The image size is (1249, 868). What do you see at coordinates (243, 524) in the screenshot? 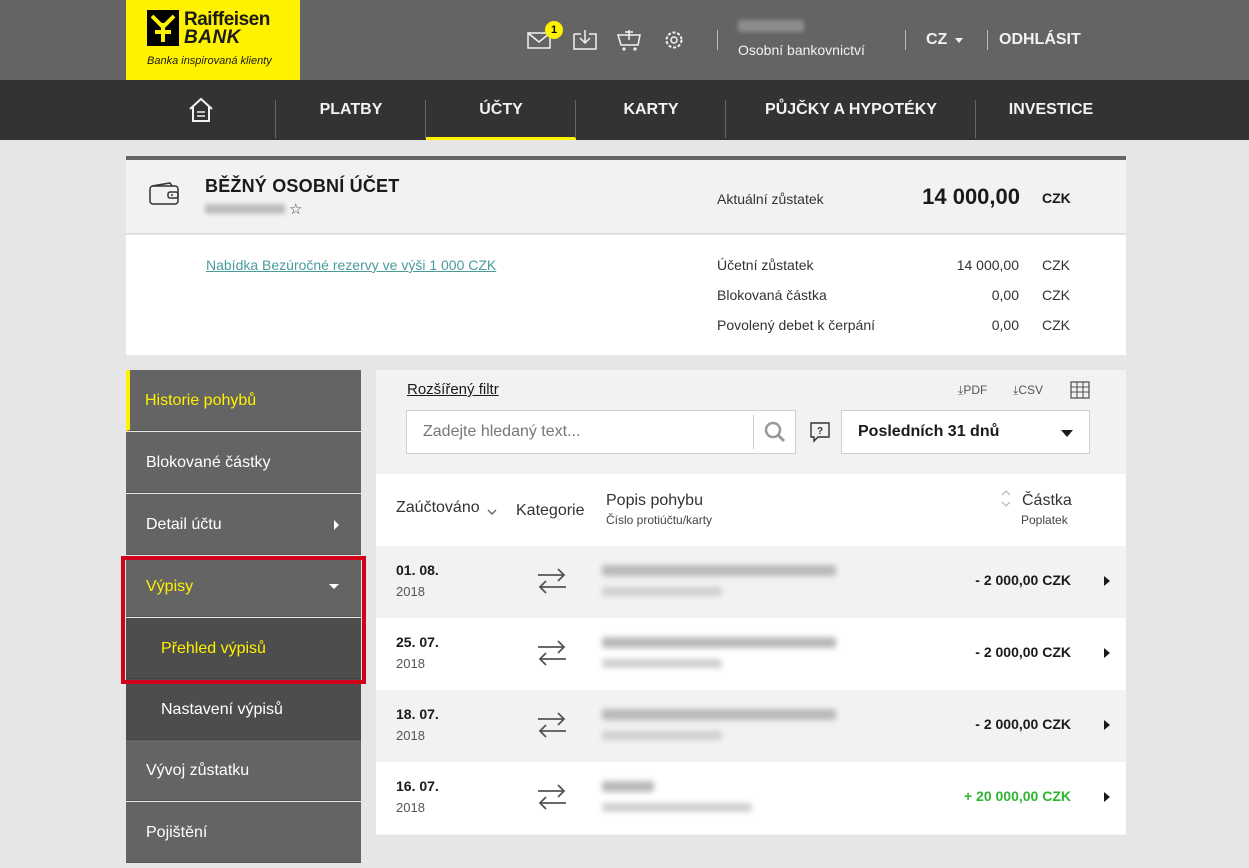
I see `sidebar-item-detail-uctu: Detail účtu` at bounding box center [243, 524].